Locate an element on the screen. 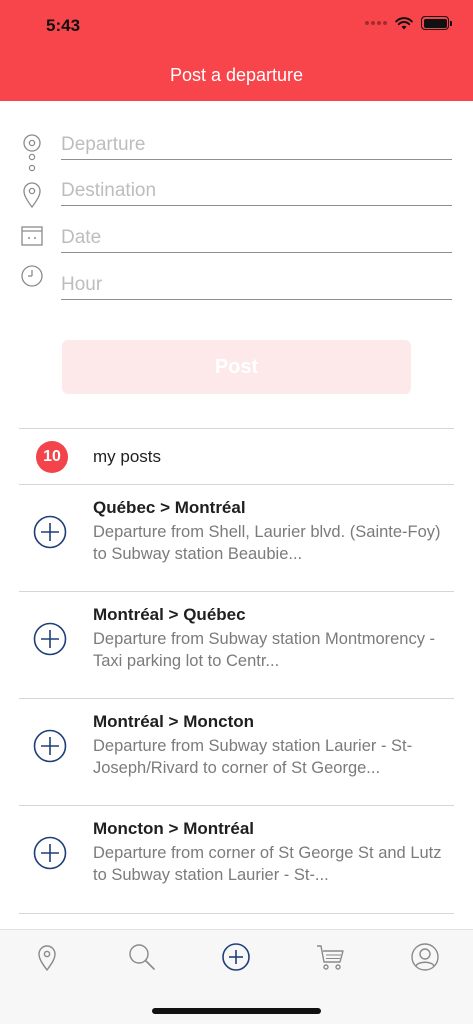 The width and height of the screenshot is (473, 1024). destination-row is located at coordinates (236, 198).